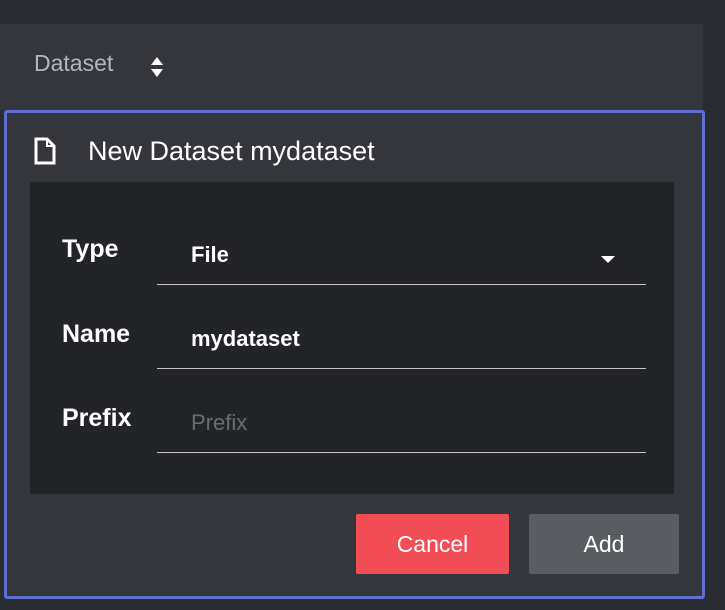 The image size is (725, 610). Describe the element at coordinates (432, 544) in the screenshot. I see `cancel-button: Cancel` at that location.